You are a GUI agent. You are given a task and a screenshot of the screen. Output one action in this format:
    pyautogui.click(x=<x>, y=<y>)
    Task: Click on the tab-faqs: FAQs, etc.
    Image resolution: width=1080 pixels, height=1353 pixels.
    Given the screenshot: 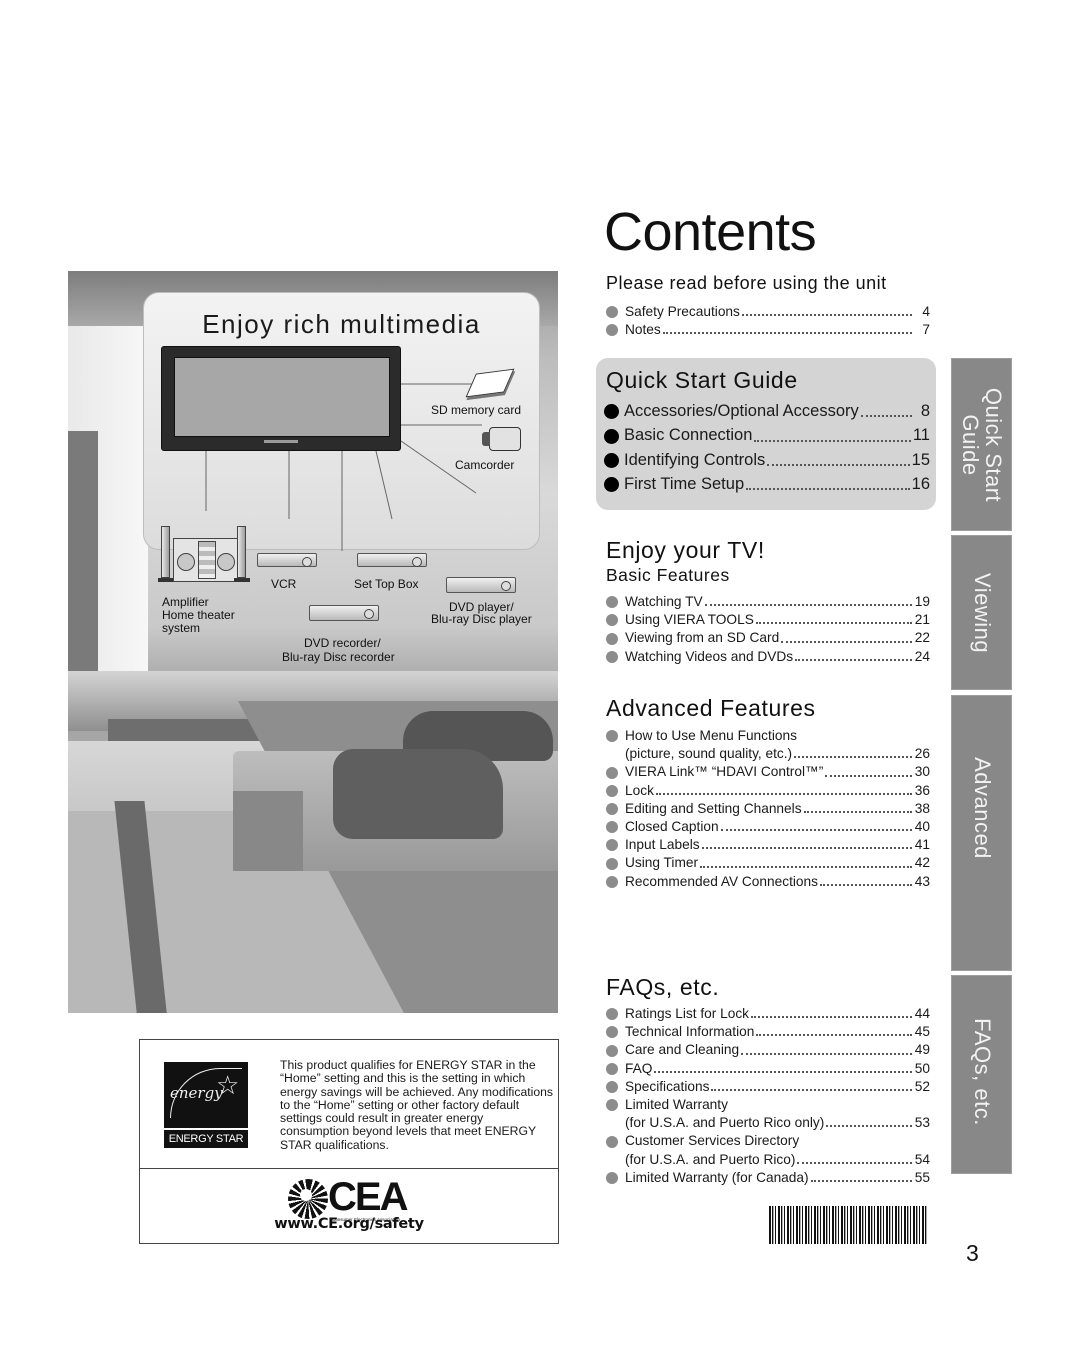 What is the action you would take?
    pyautogui.click(x=981, y=1074)
    